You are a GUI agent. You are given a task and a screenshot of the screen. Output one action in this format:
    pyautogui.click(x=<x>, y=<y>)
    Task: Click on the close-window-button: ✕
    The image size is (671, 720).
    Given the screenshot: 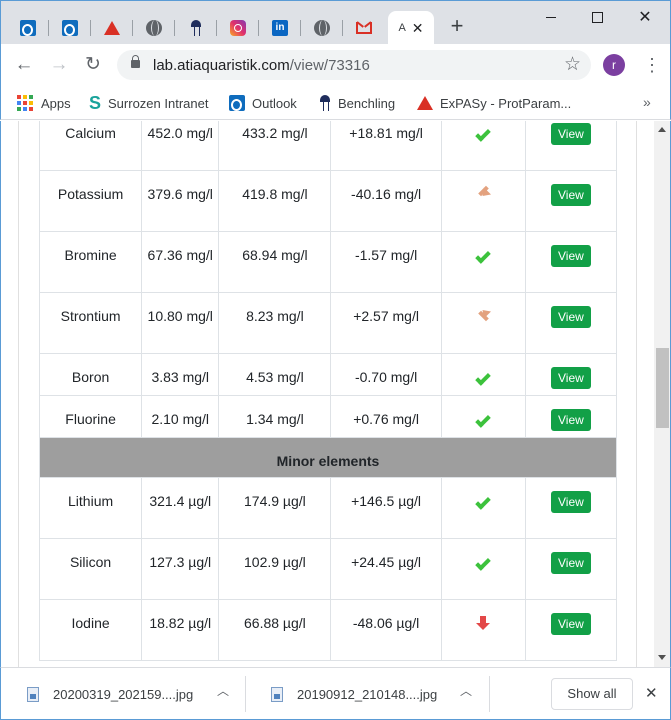 What is the action you would take?
    pyautogui.click(x=645, y=17)
    